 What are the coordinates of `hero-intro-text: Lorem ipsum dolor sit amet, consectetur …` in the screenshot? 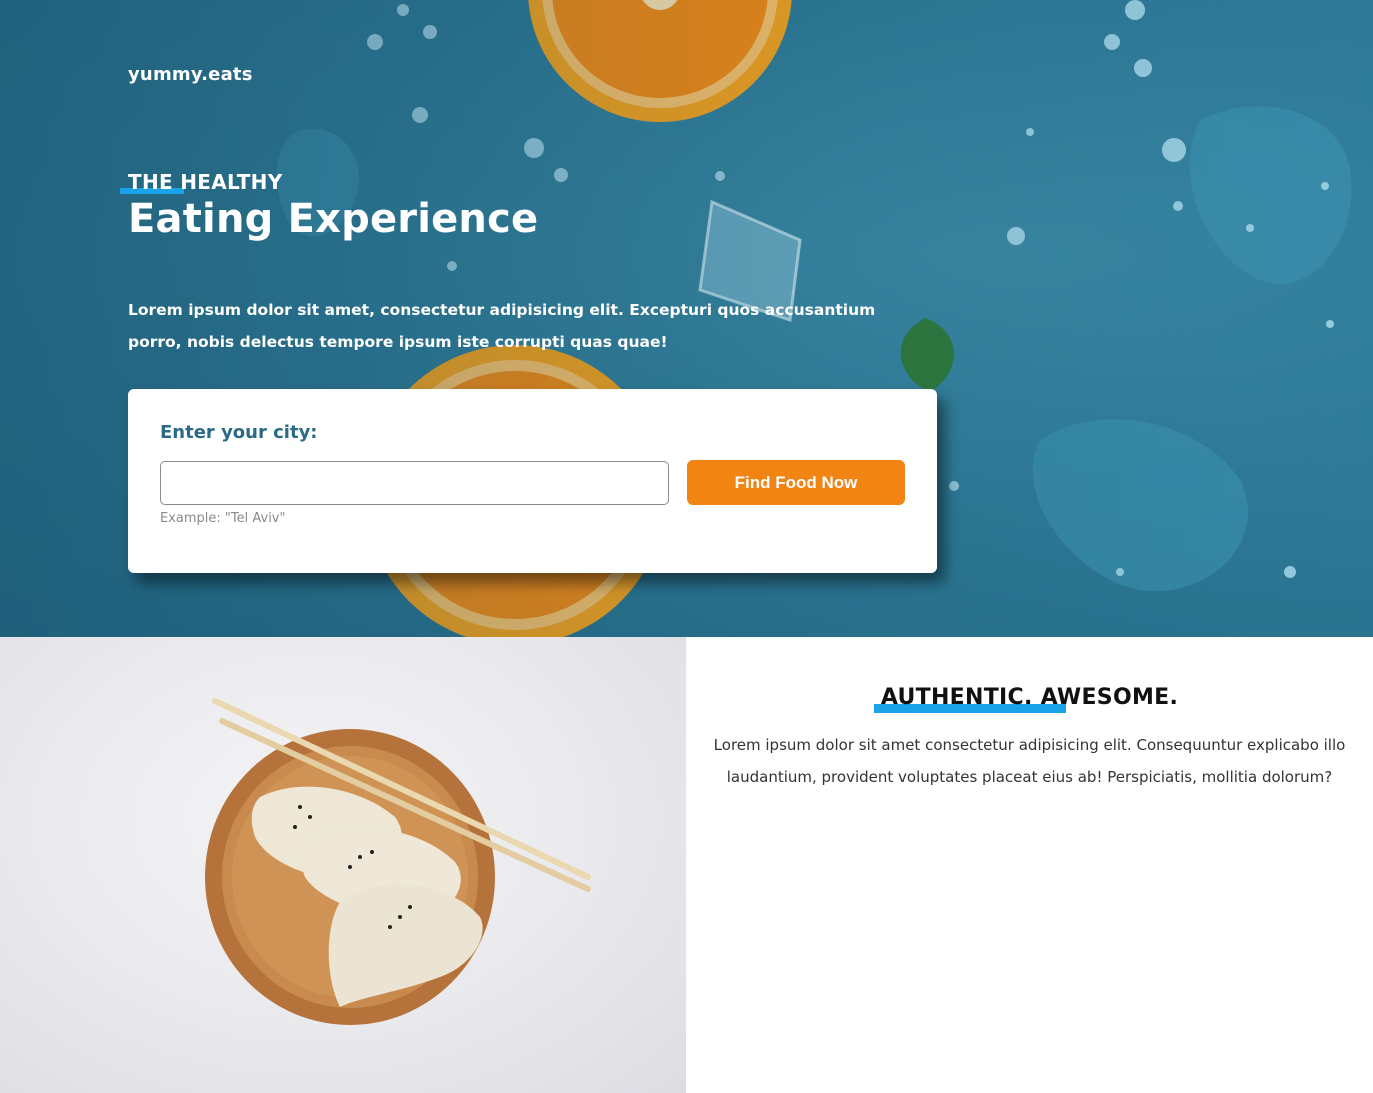 It's located at (502, 326).